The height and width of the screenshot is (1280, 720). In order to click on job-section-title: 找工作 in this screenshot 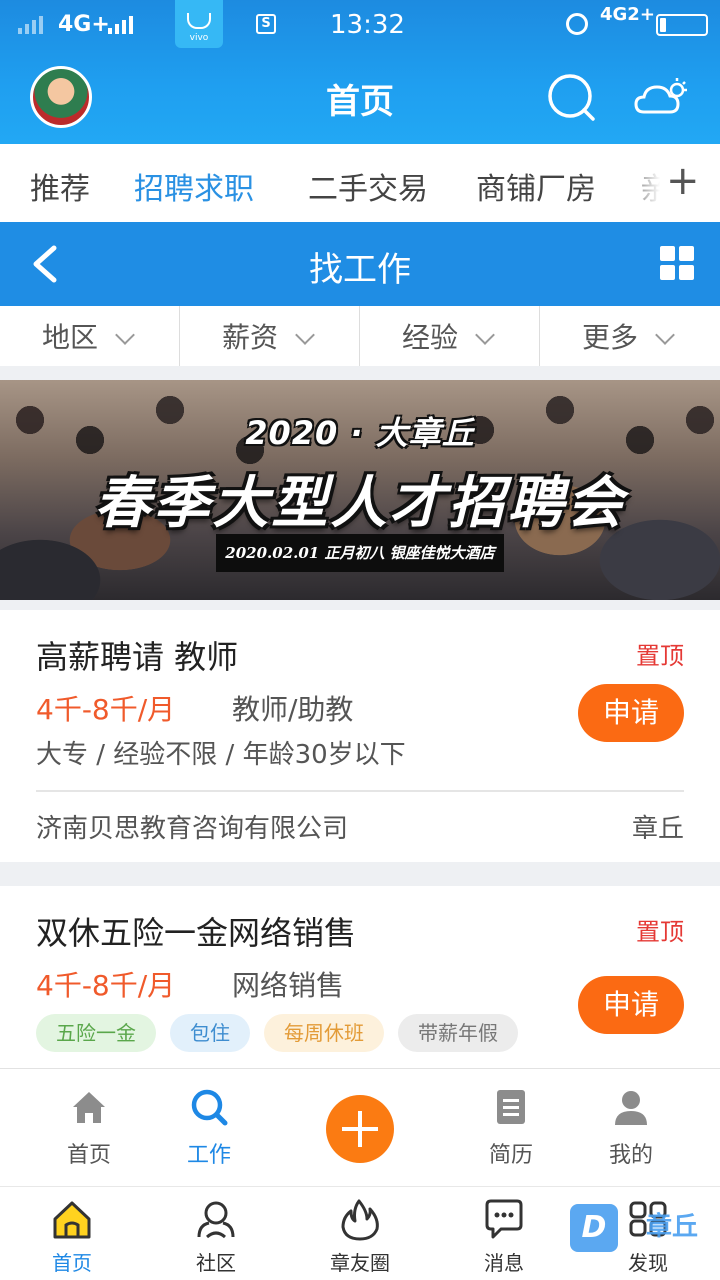, I will do `click(360, 270)`.